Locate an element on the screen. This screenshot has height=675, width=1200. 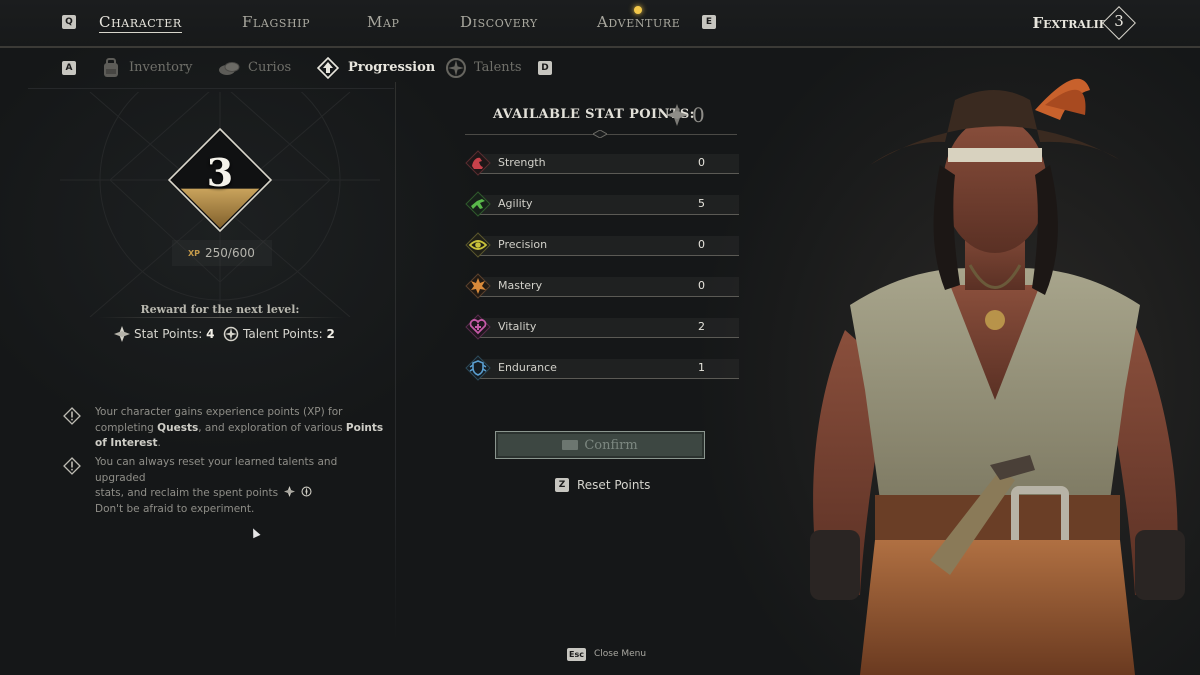
stat-value: 1 is located at coordinates (701, 367).